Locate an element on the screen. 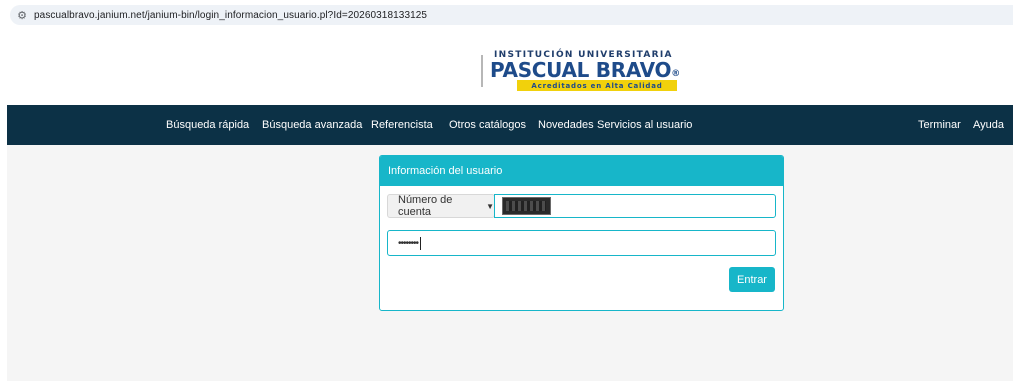 Image resolution: width=1013 pixels, height=381 pixels. submit-button: Entrar is located at coordinates (752, 279).